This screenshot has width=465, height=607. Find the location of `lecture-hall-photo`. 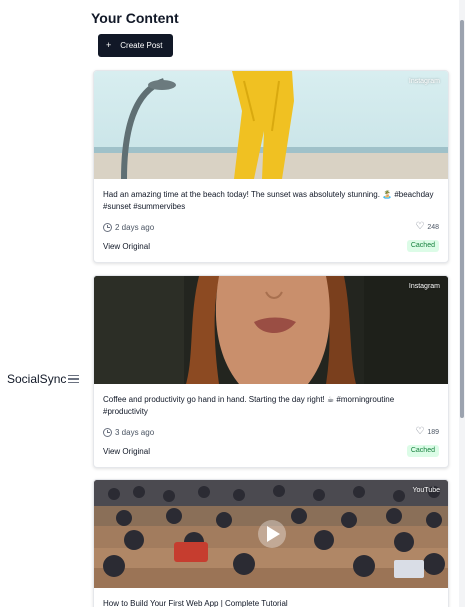

lecture-hall-photo is located at coordinates (271, 534).